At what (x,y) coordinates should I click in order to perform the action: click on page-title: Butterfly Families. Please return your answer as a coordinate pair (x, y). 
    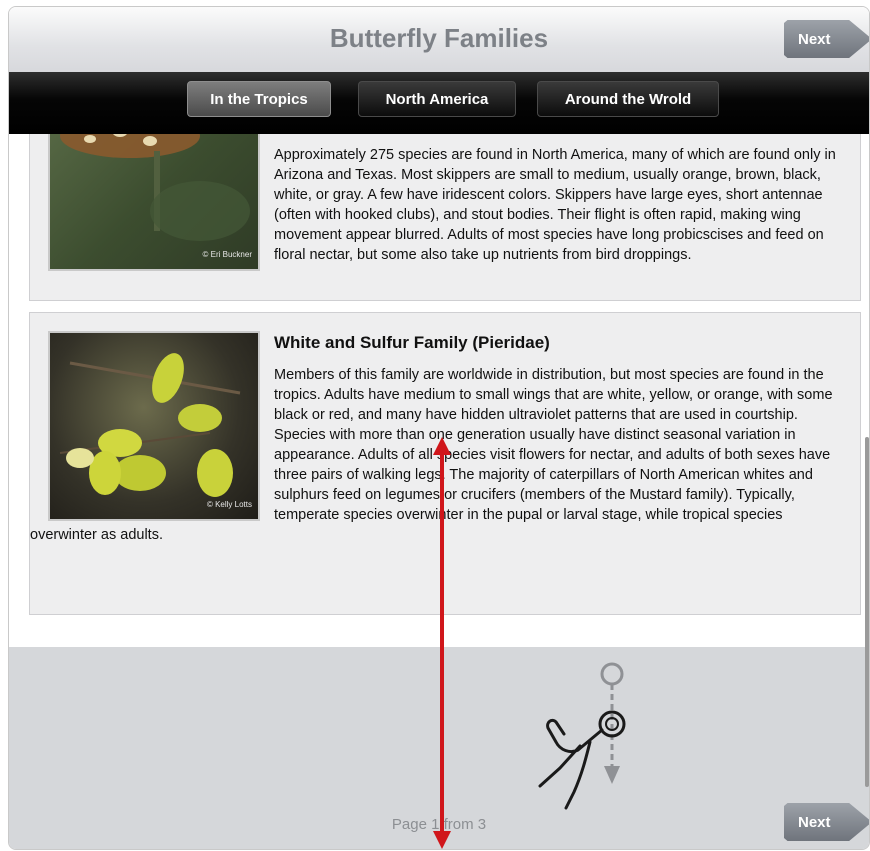
    Looking at the image, I should click on (439, 38).